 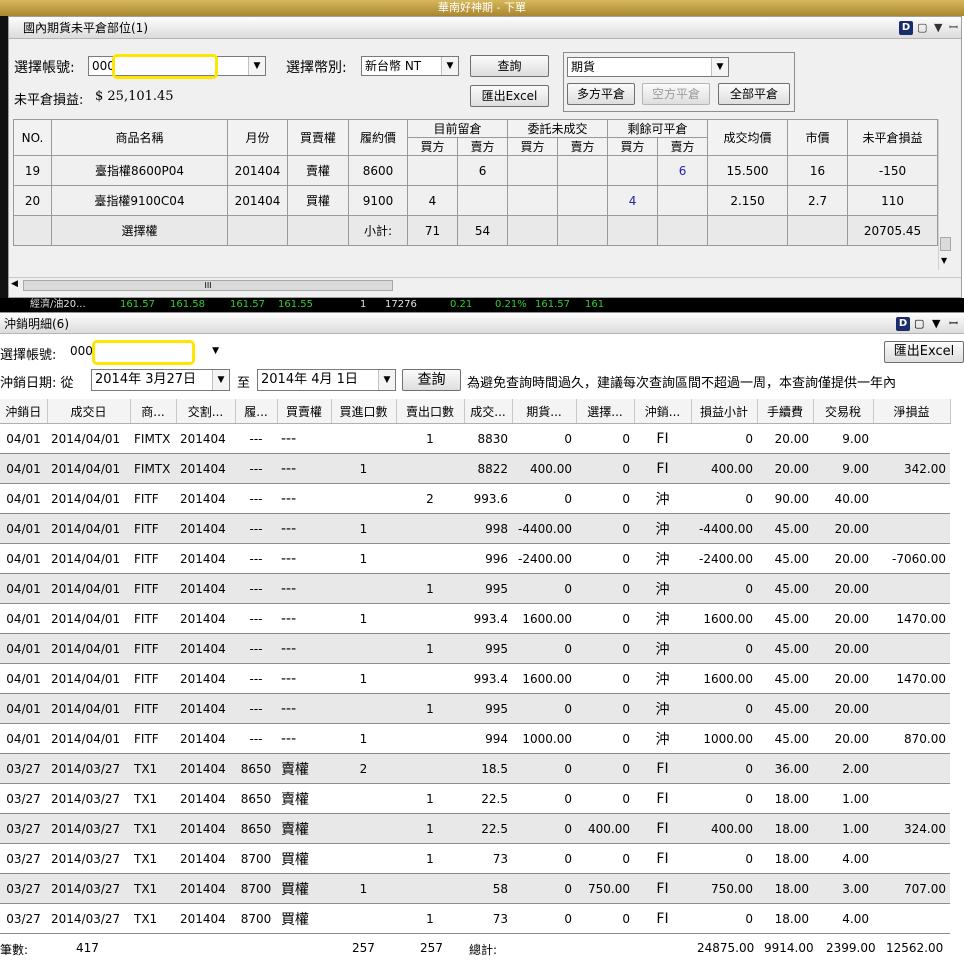 What do you see at coordinates (912, 411) in the screenshot?
I see `col-net-pl: 淨損益` at bounding box center [912, 411].